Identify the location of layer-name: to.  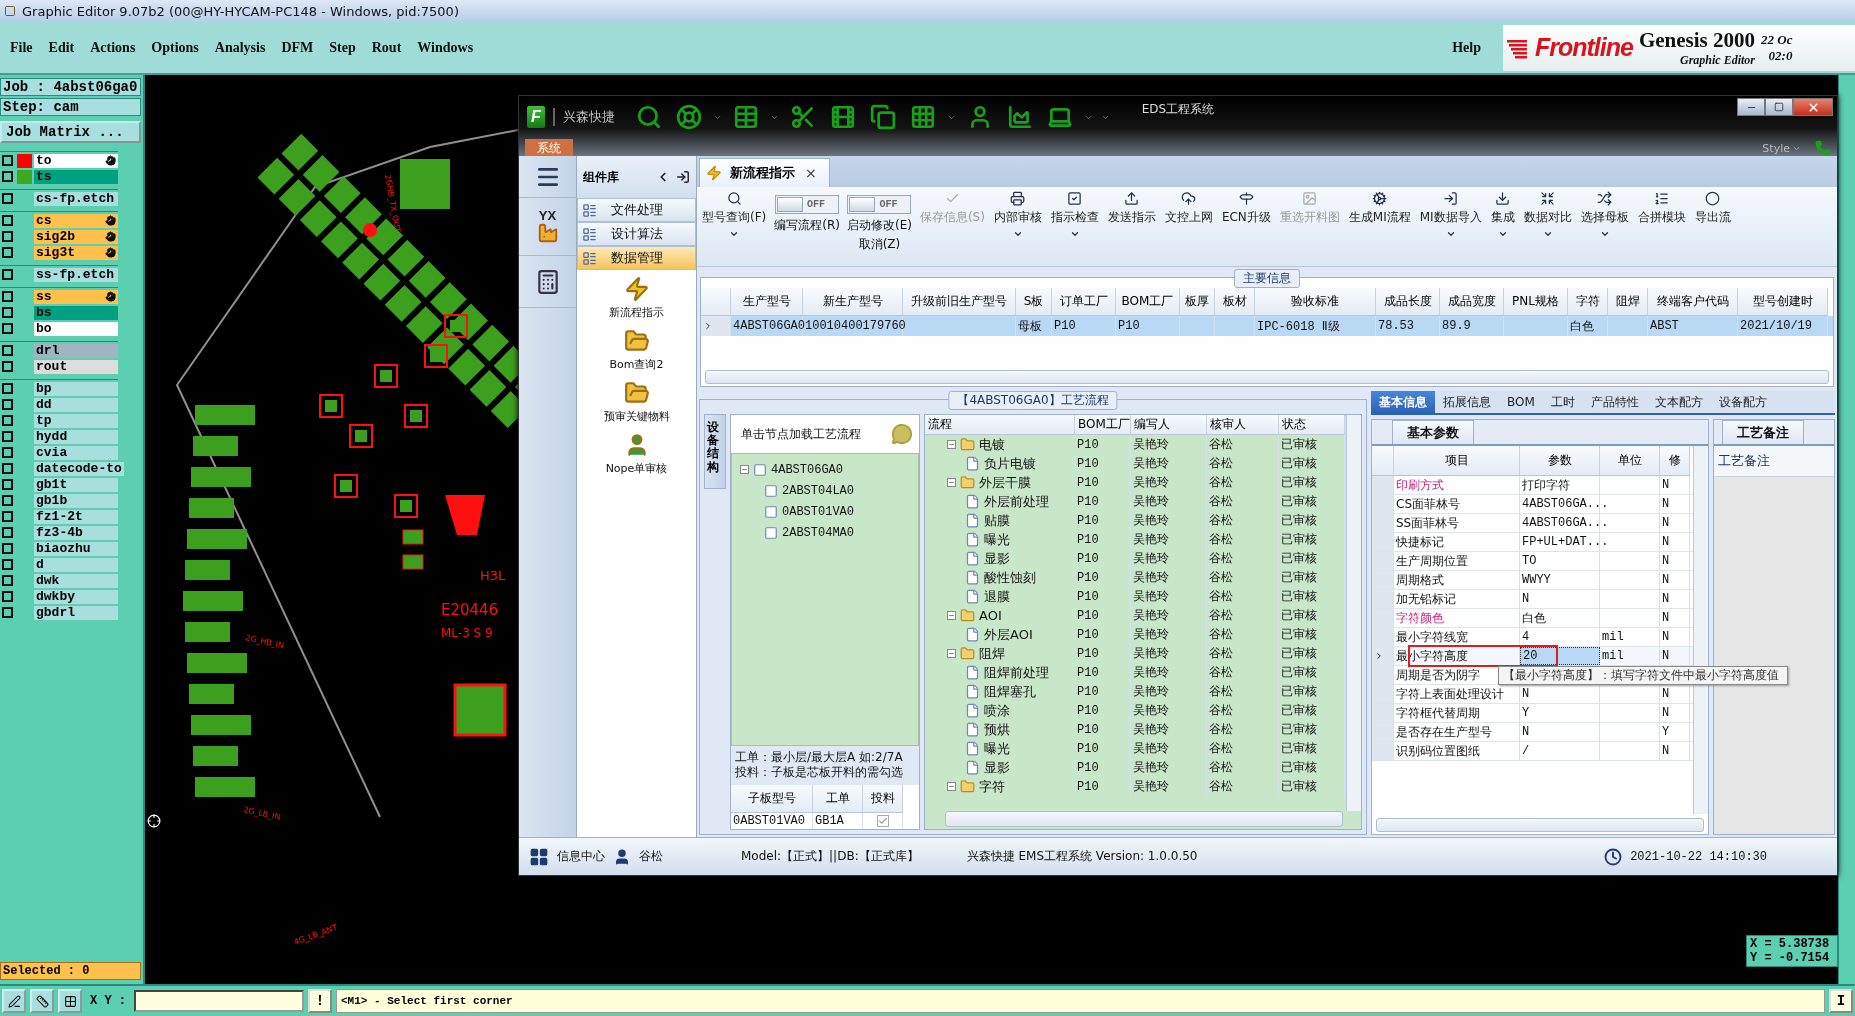
(76, 160).